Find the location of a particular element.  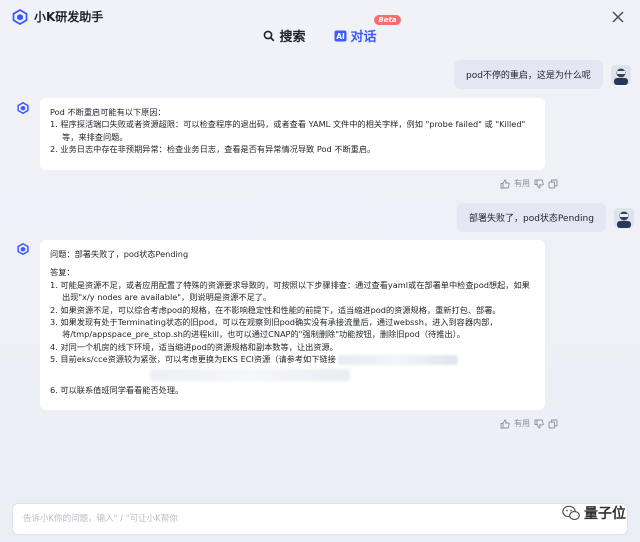

wechat-icon is located at coordinates (571, 513).